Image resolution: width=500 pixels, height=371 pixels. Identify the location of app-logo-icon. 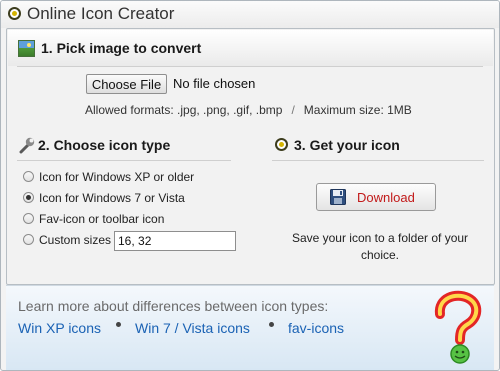
(14, 13).